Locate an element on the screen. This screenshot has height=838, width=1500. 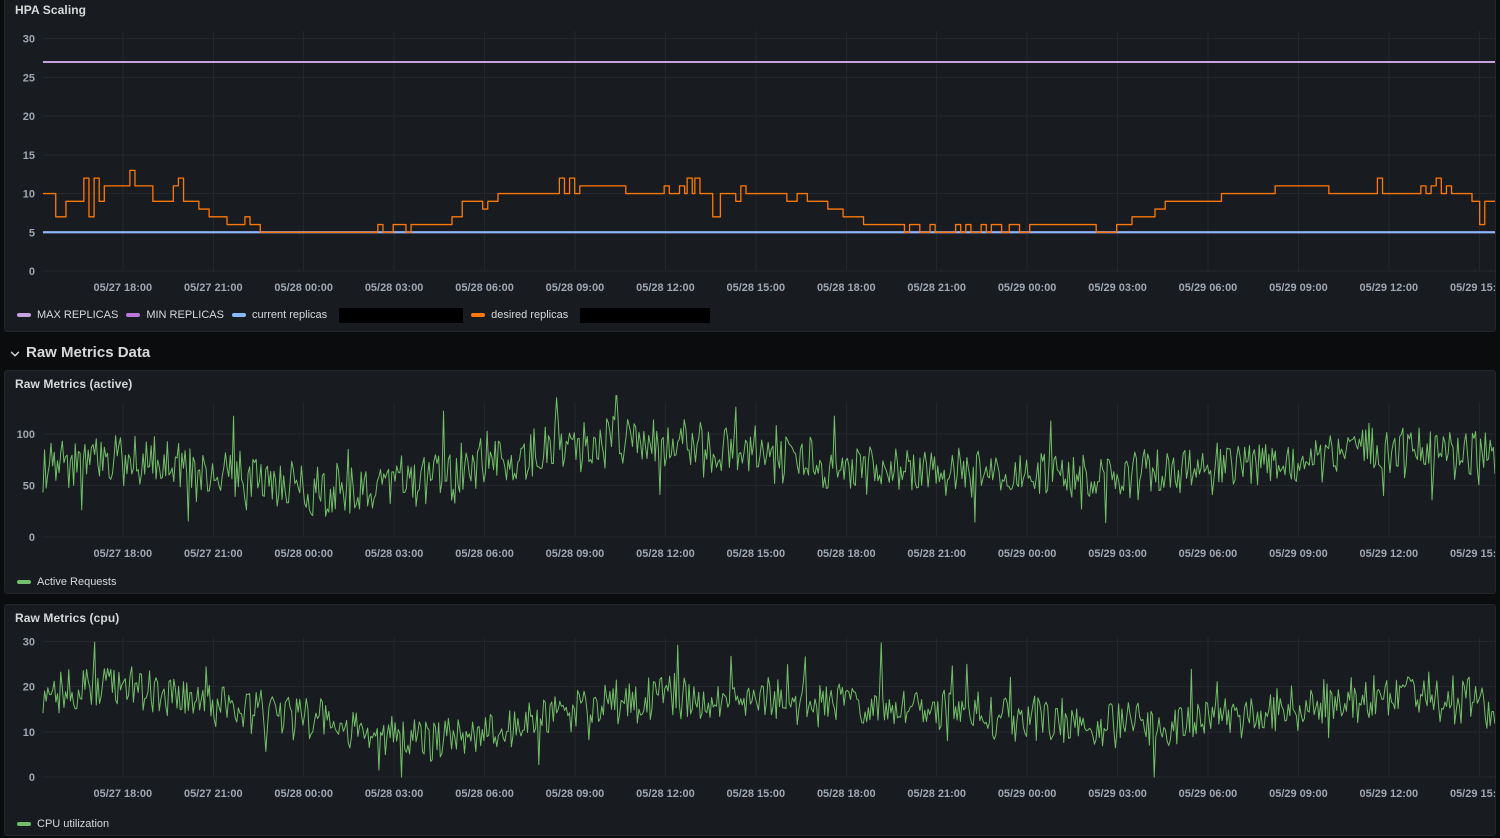
legend-item: current replicas is located at coordinates (347, 315).